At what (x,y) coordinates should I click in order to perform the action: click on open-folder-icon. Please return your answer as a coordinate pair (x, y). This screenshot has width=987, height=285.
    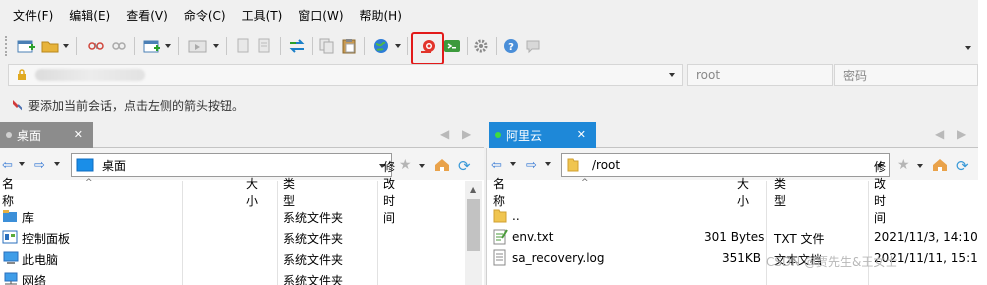
    Looking at the image, I should click on (50, 46).